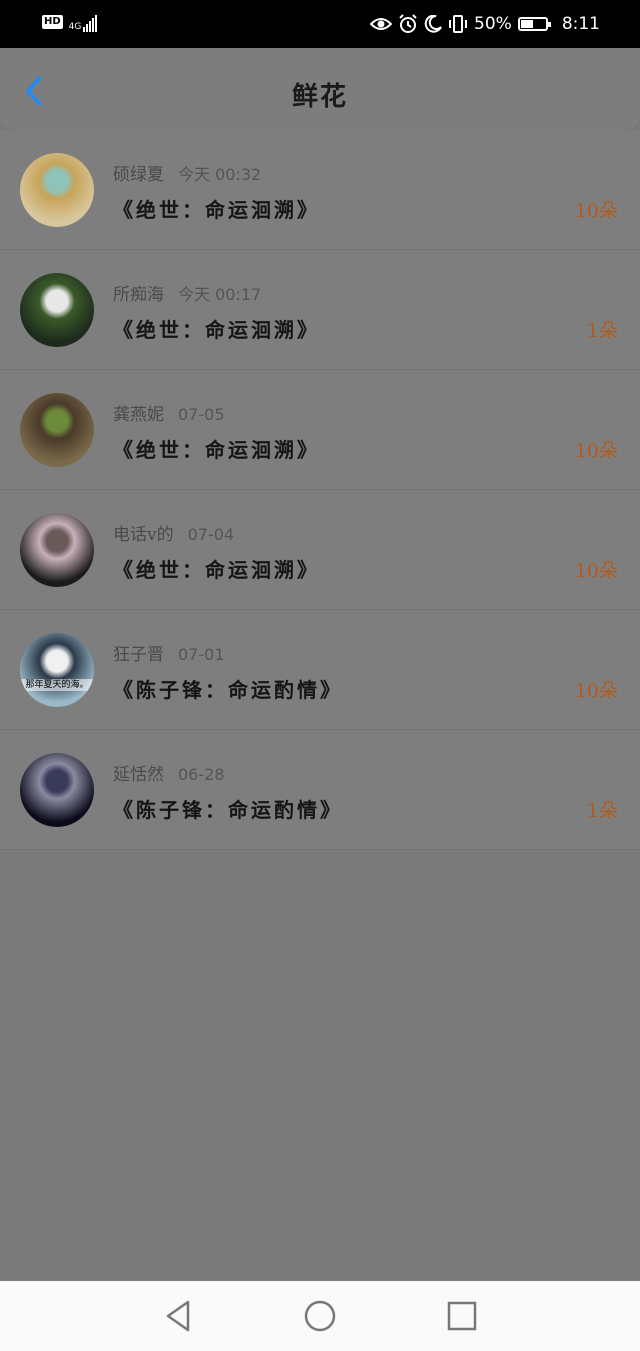 This screenshot has width=640, height=1351. I want to click on sender-meta: 硕绿夏 今天 00:32, so click(187, 172).